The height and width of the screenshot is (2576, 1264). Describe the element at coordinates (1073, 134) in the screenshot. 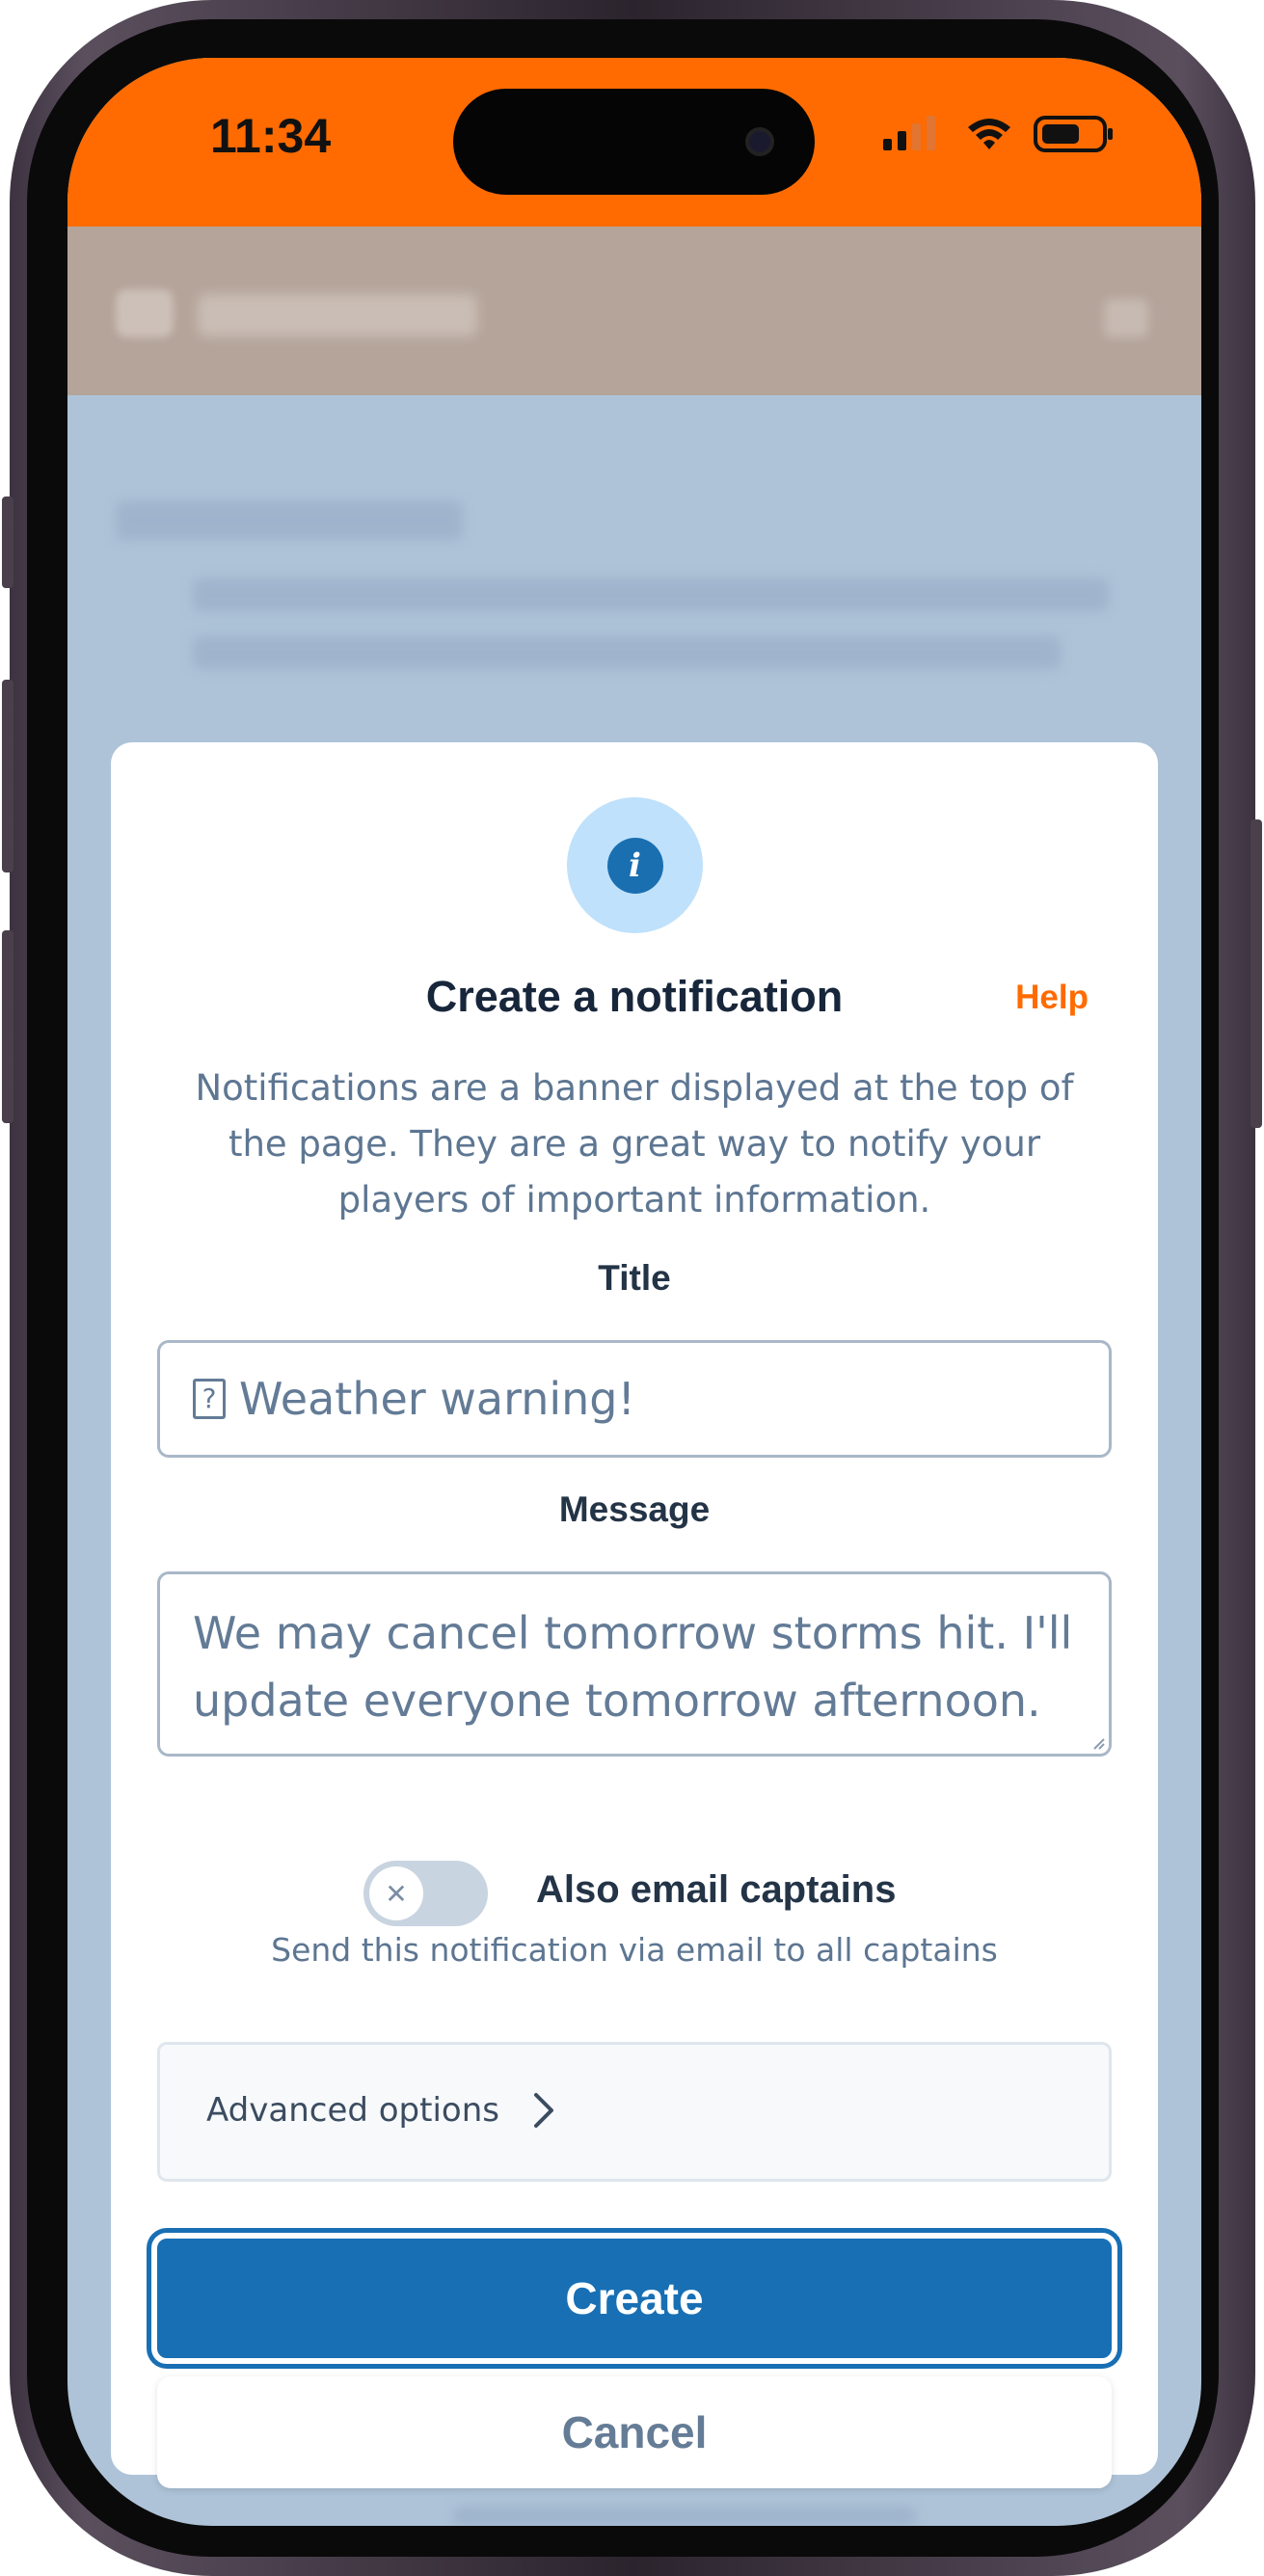

I see `battery-icon` at that location.